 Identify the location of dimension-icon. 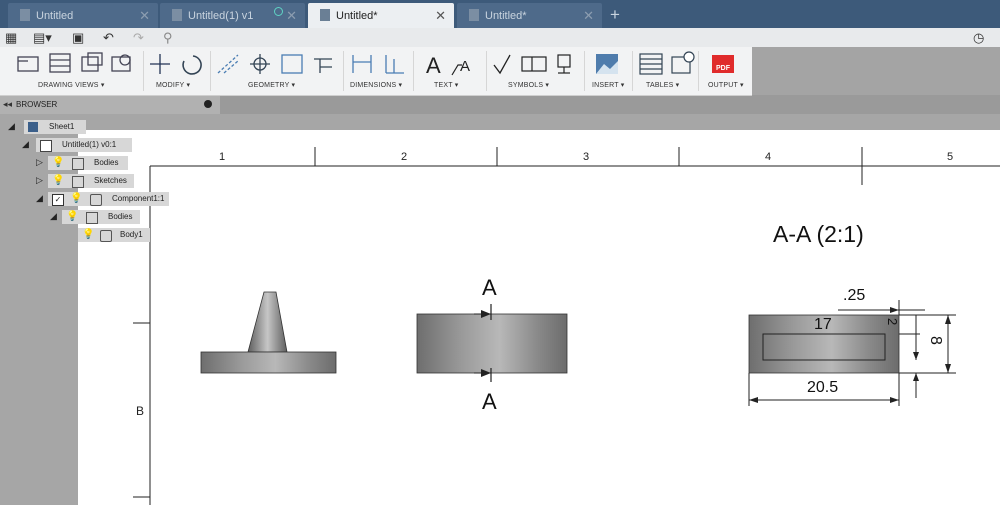
(362, 64).